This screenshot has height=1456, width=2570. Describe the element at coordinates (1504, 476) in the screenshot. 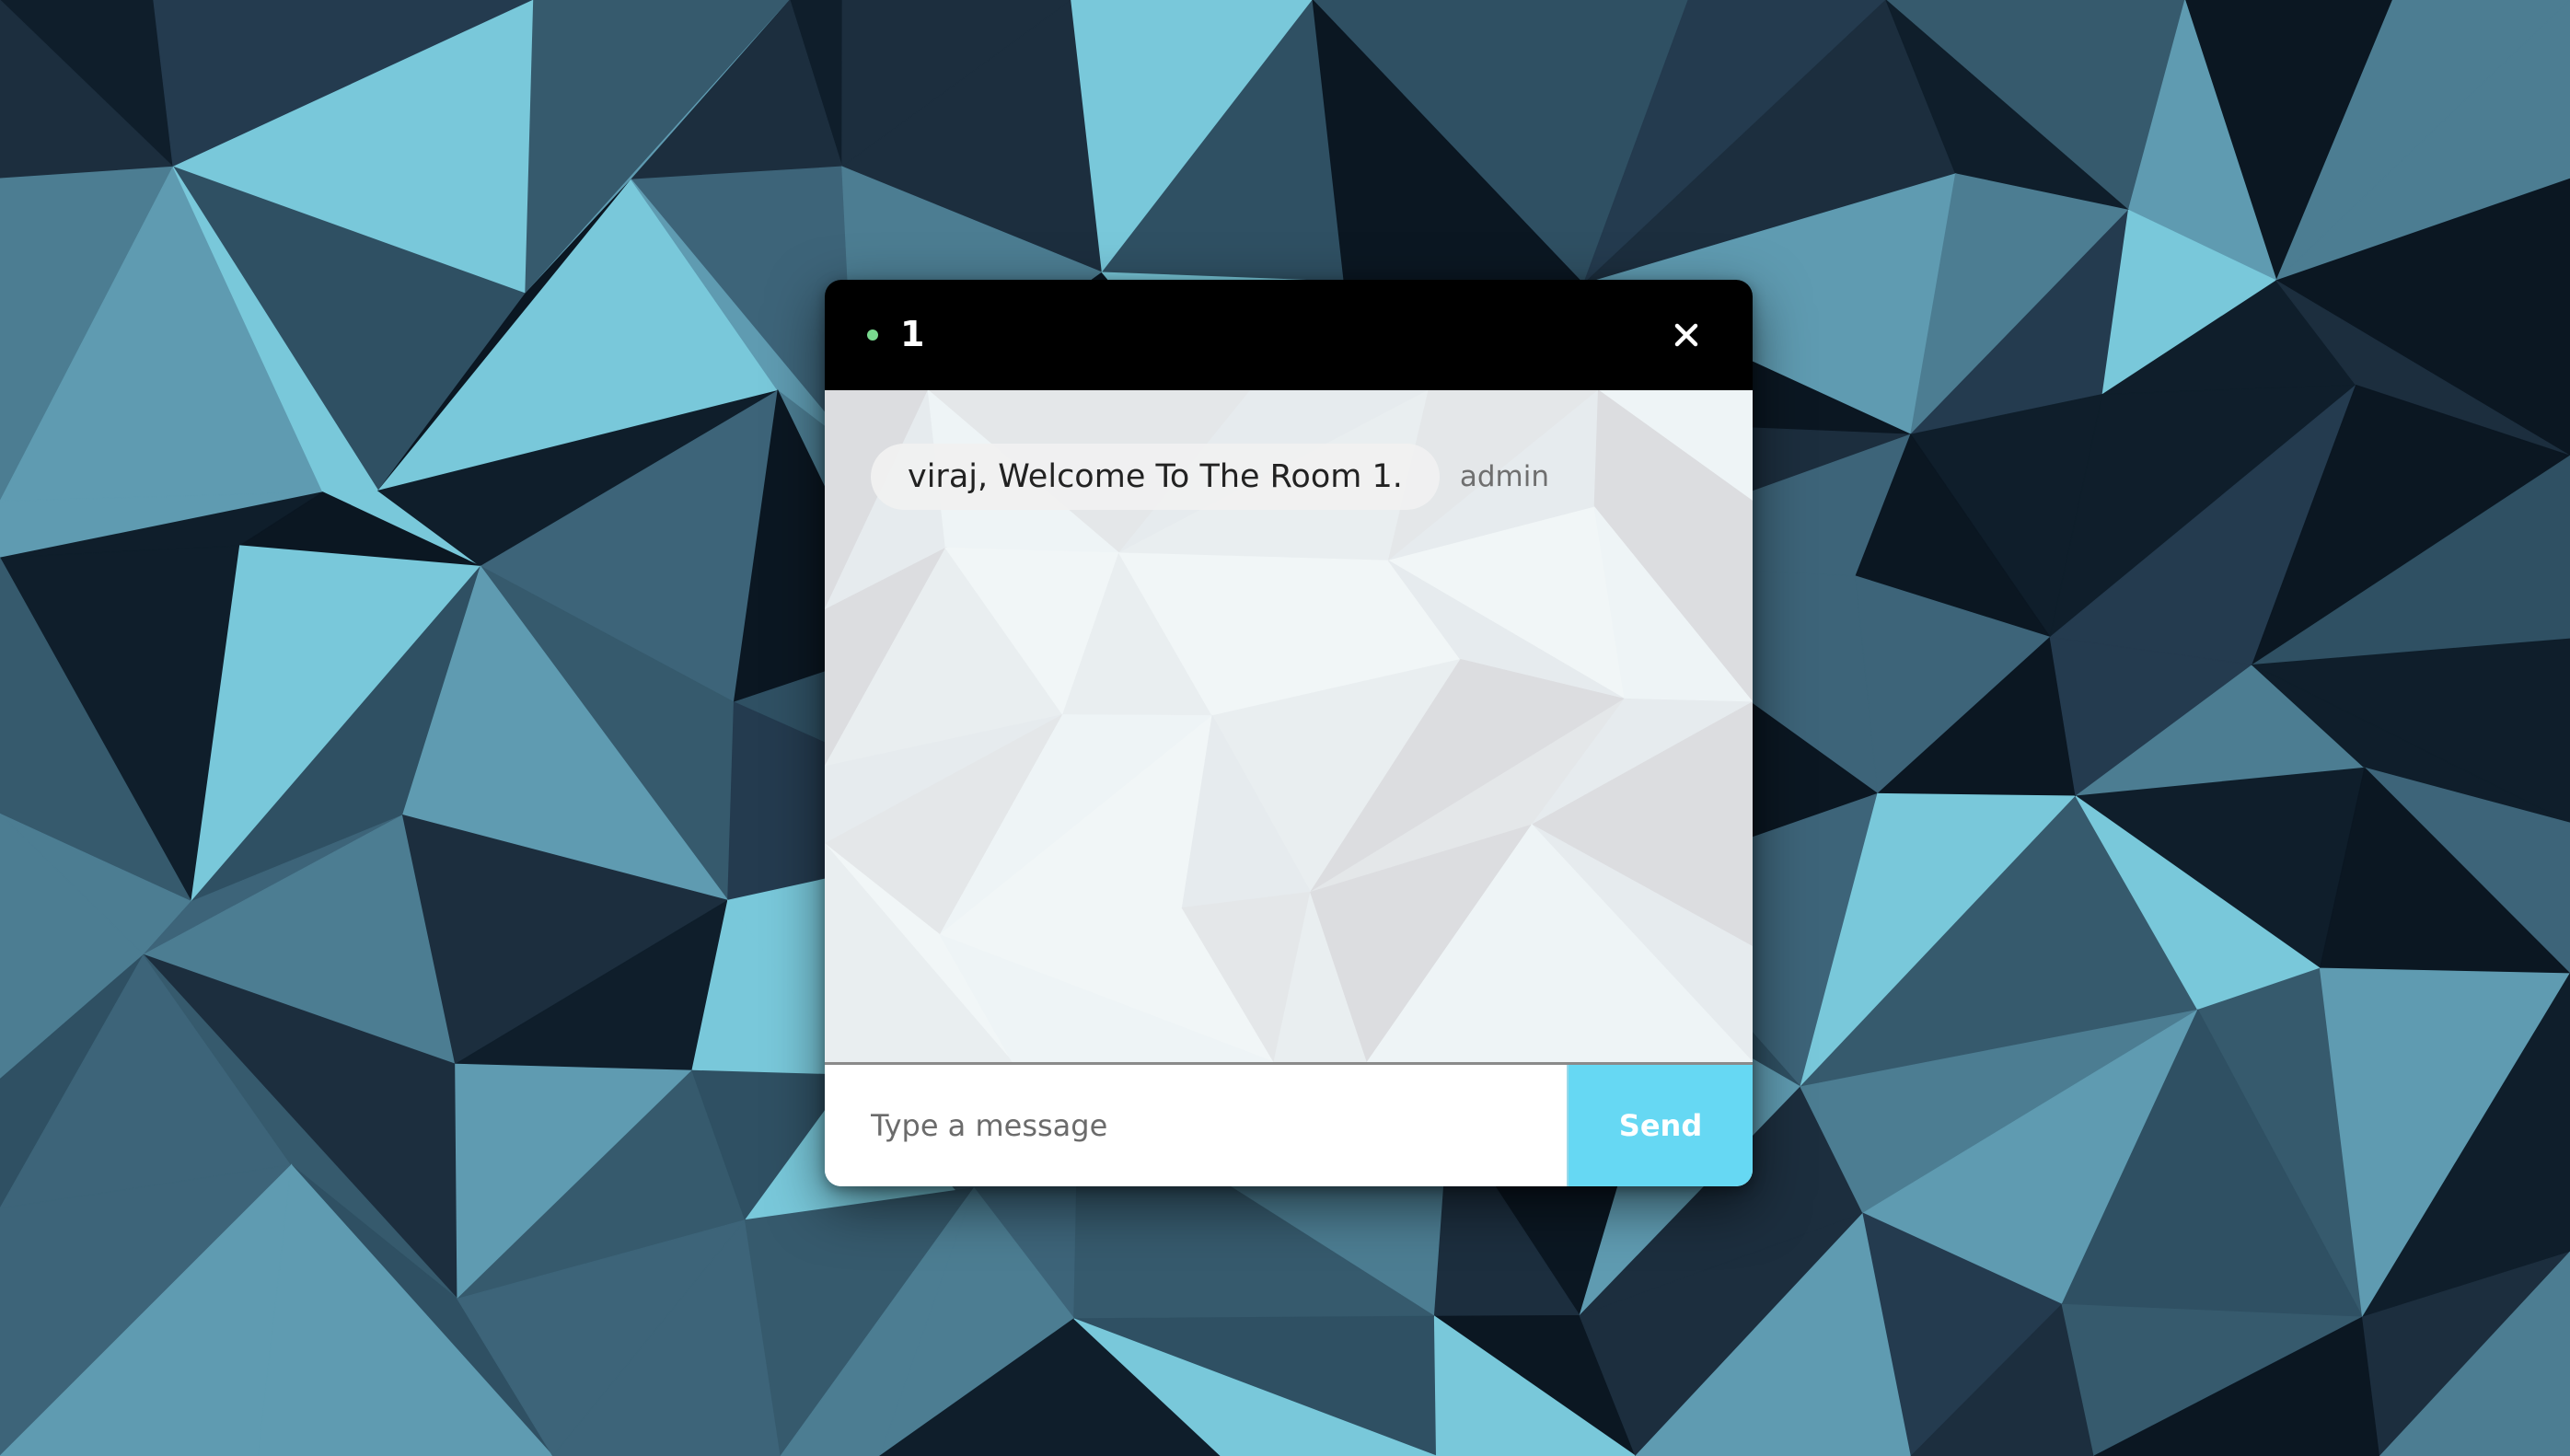

I see `message-sender: admin` at that location.